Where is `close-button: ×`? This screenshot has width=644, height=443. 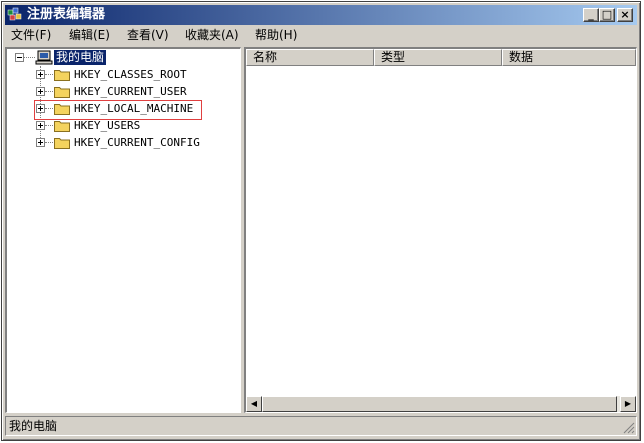
close-button: × is located at coordinates (625, 15).